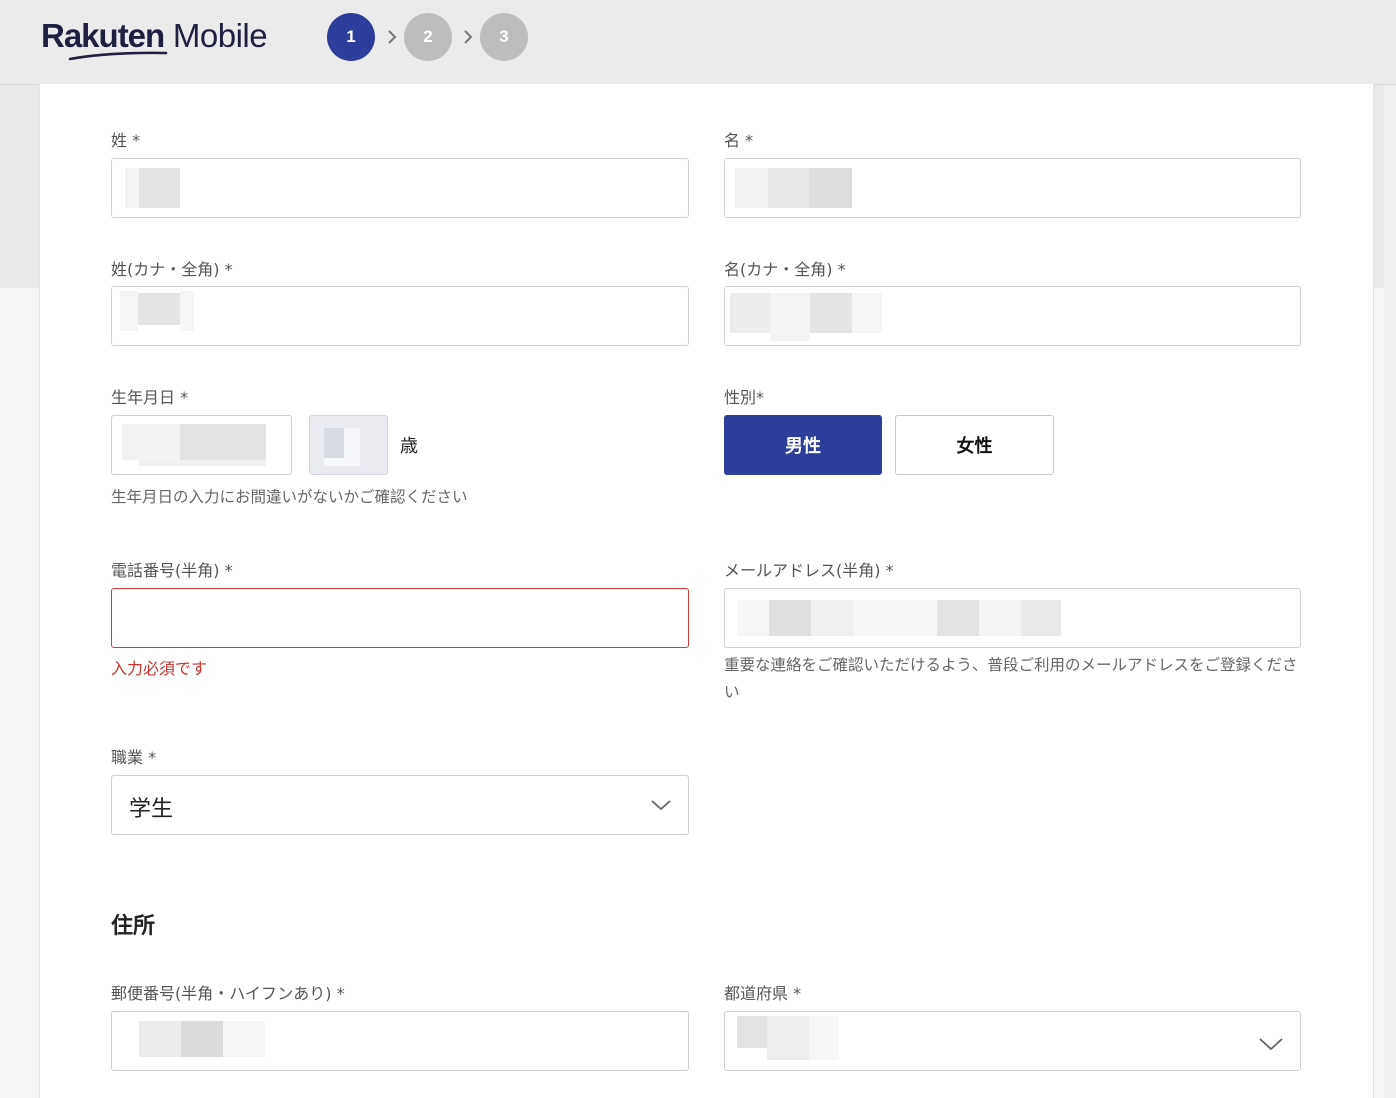 The image size is (1396, 1098). Describe the element at coordinates (133, 926) in the screenshot. I see `address-section-title: 住所` at that location.